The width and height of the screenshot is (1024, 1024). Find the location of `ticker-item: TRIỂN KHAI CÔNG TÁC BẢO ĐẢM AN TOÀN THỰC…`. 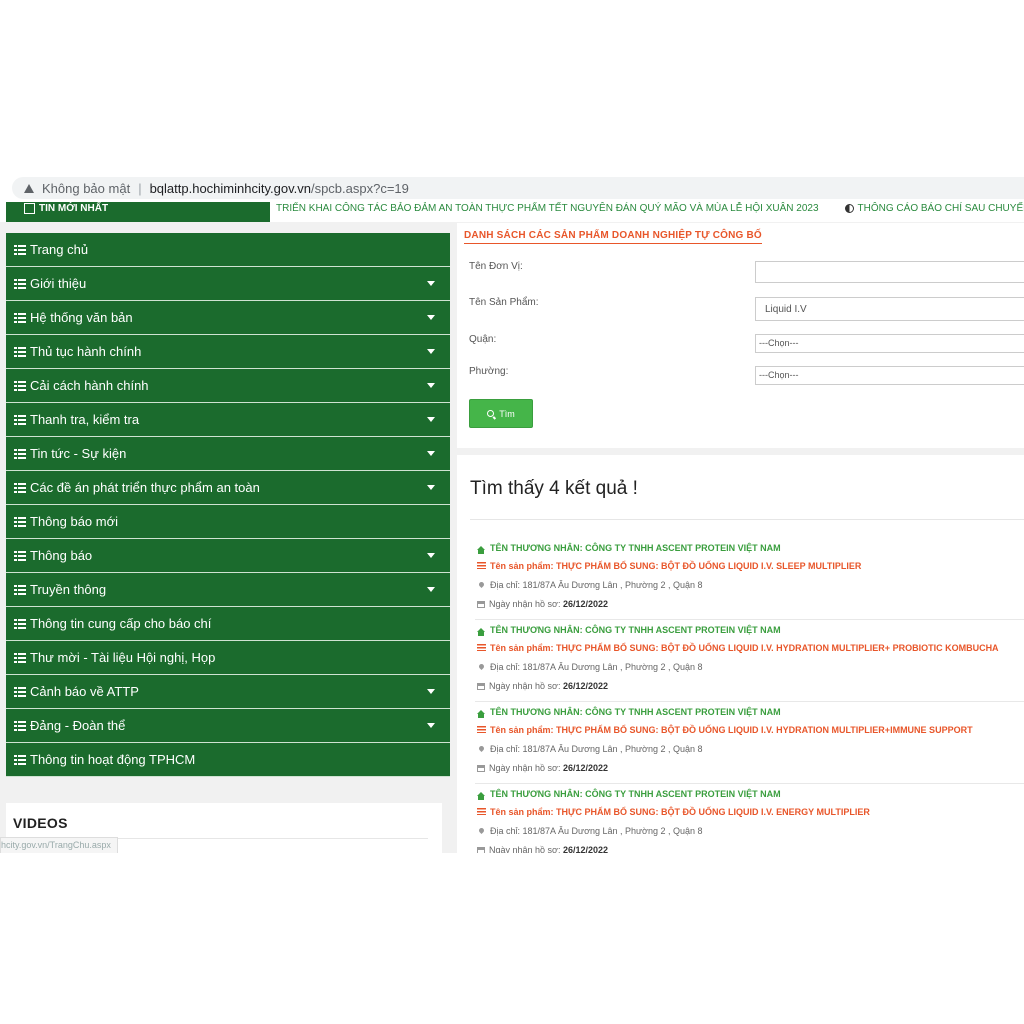

ticker-item: TRIỂN KHAI CÔNG TÁC BẢO ĐẢM AN TOÀN THỰC… is located at coordinates (547, 208).